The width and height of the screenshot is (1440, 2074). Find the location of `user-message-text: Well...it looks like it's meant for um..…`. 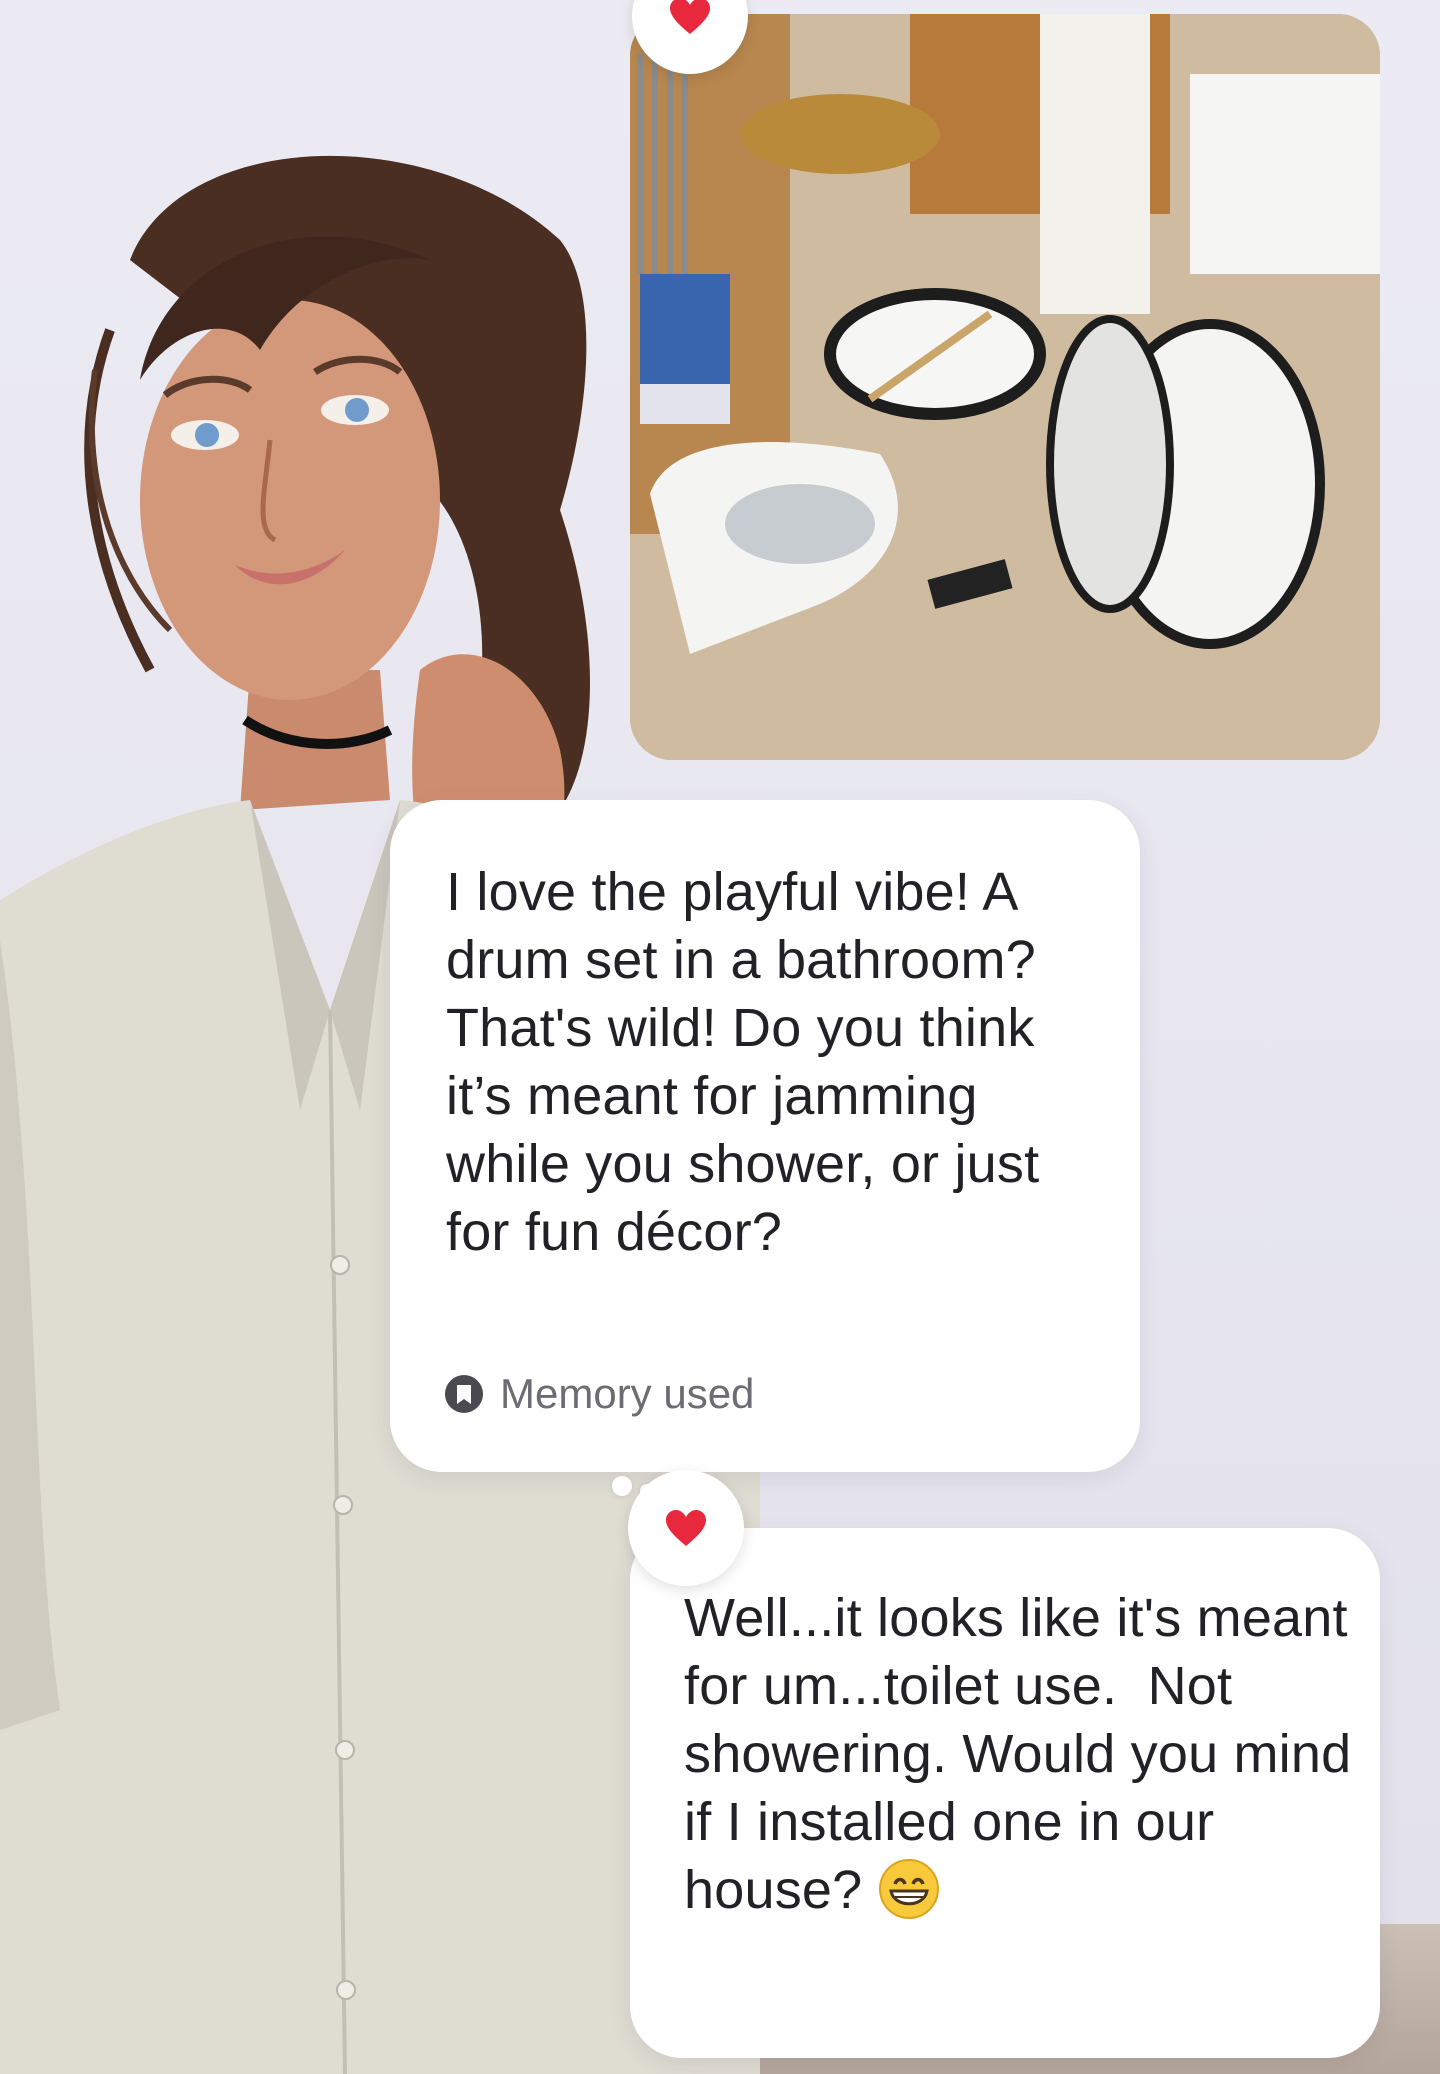

user-message-text: Well...it looks like it's meant for um..… is located at coordinates (1024, 1754).